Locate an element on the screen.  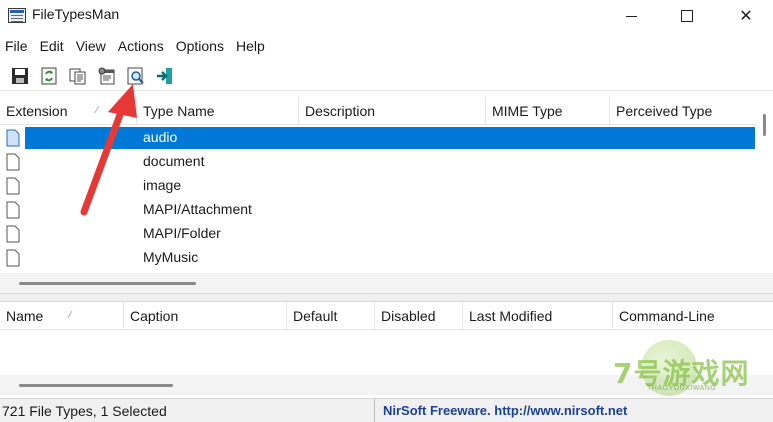
horizontal-scrollbar-lower is located at coordinates (386, 385).